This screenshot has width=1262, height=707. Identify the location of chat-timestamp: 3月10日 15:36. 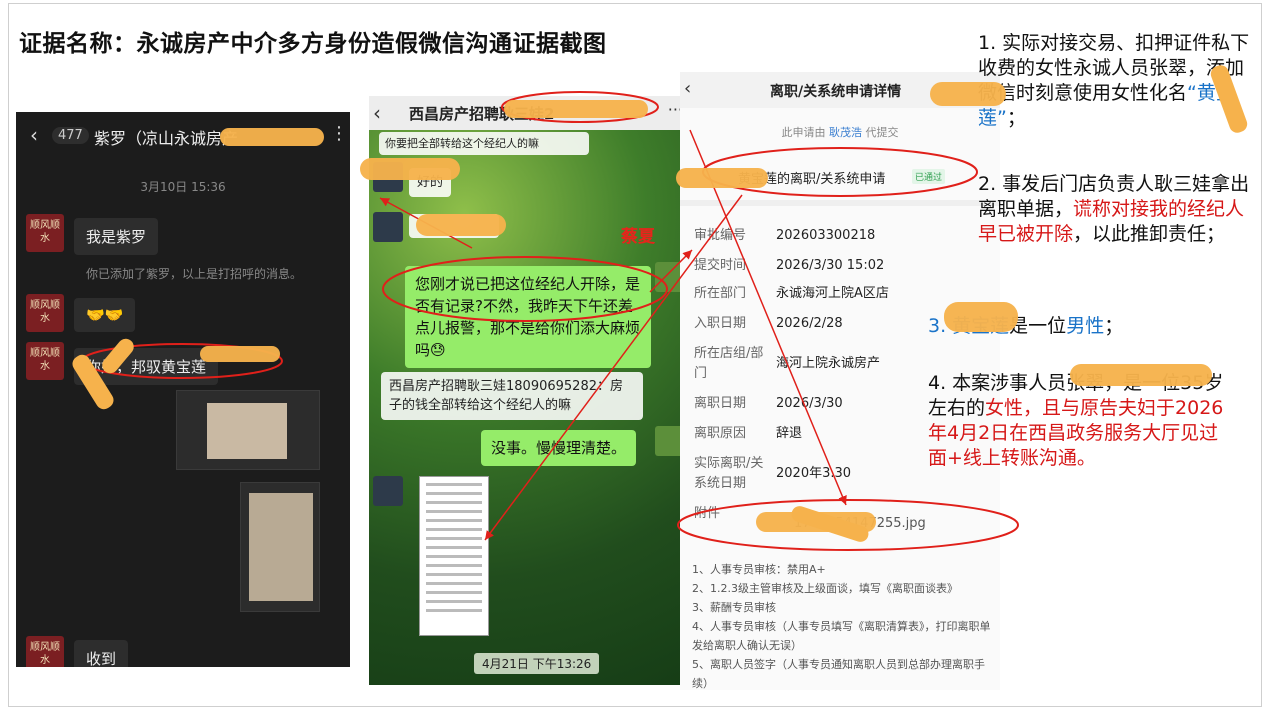
(183, 187).